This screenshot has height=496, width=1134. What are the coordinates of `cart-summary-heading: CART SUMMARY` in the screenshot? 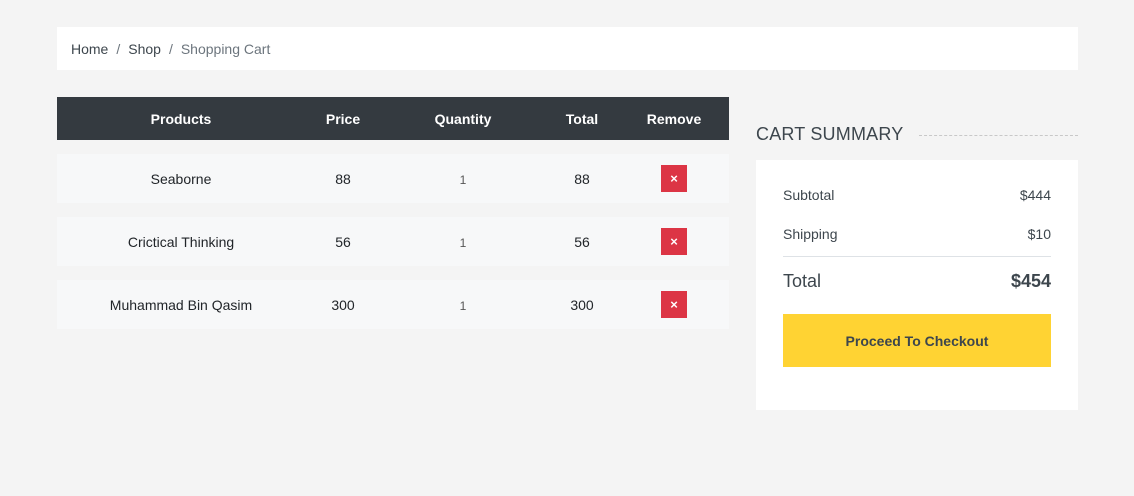 It's located at (917, 134).